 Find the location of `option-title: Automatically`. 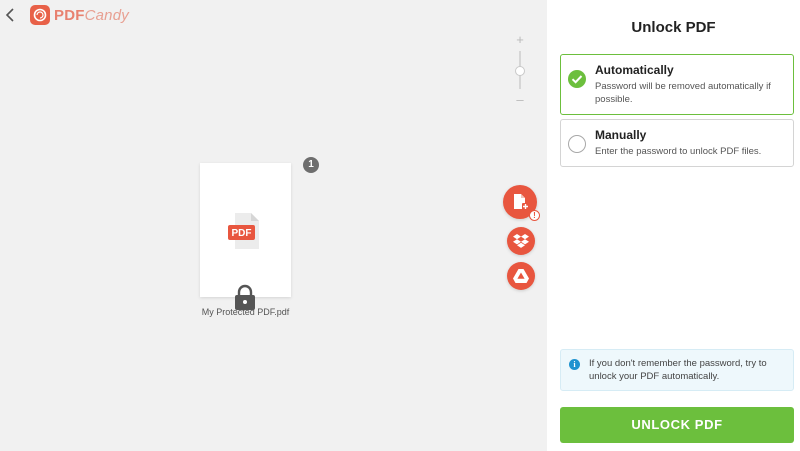

option-title: Automatically is located at coordinates (634, 70).